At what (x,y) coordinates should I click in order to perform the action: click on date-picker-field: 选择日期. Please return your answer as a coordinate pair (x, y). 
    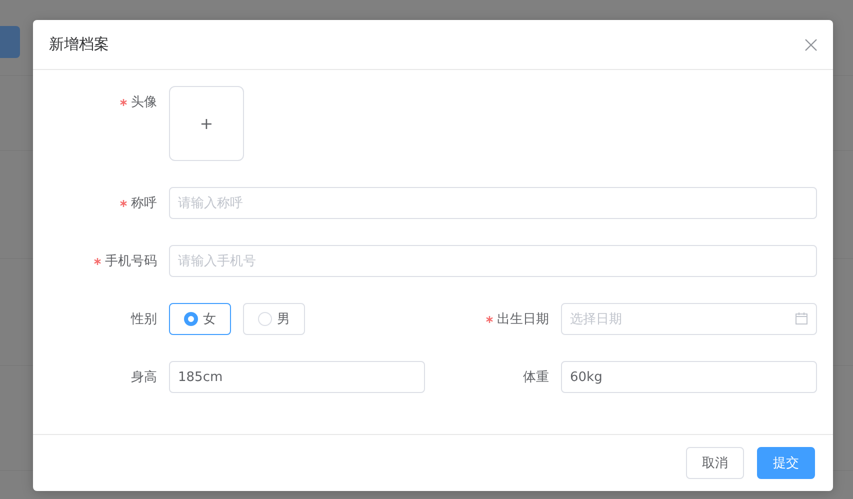
    Looking at the image, I should click on (689, 319).